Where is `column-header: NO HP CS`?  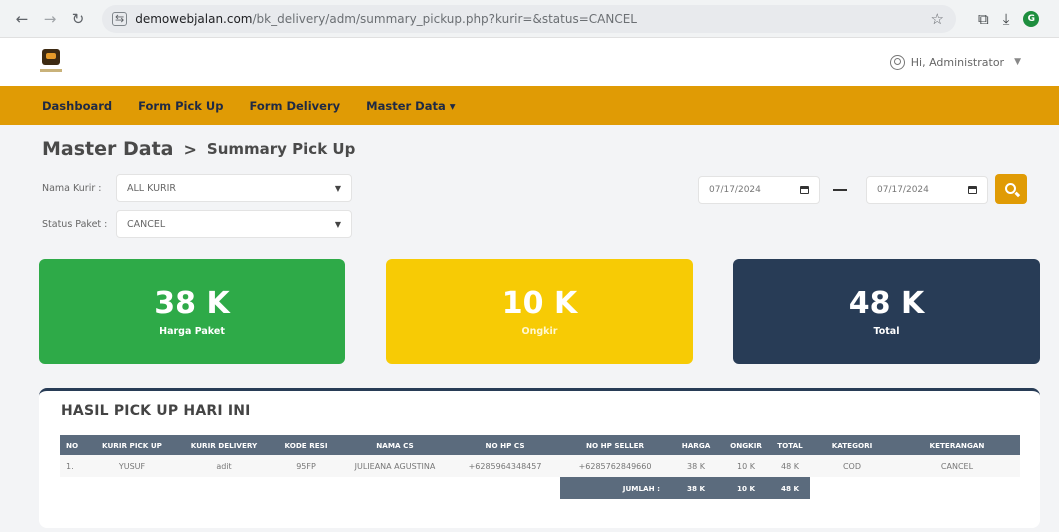 column-header: NO HP CS is located at coordinates (505, 445).